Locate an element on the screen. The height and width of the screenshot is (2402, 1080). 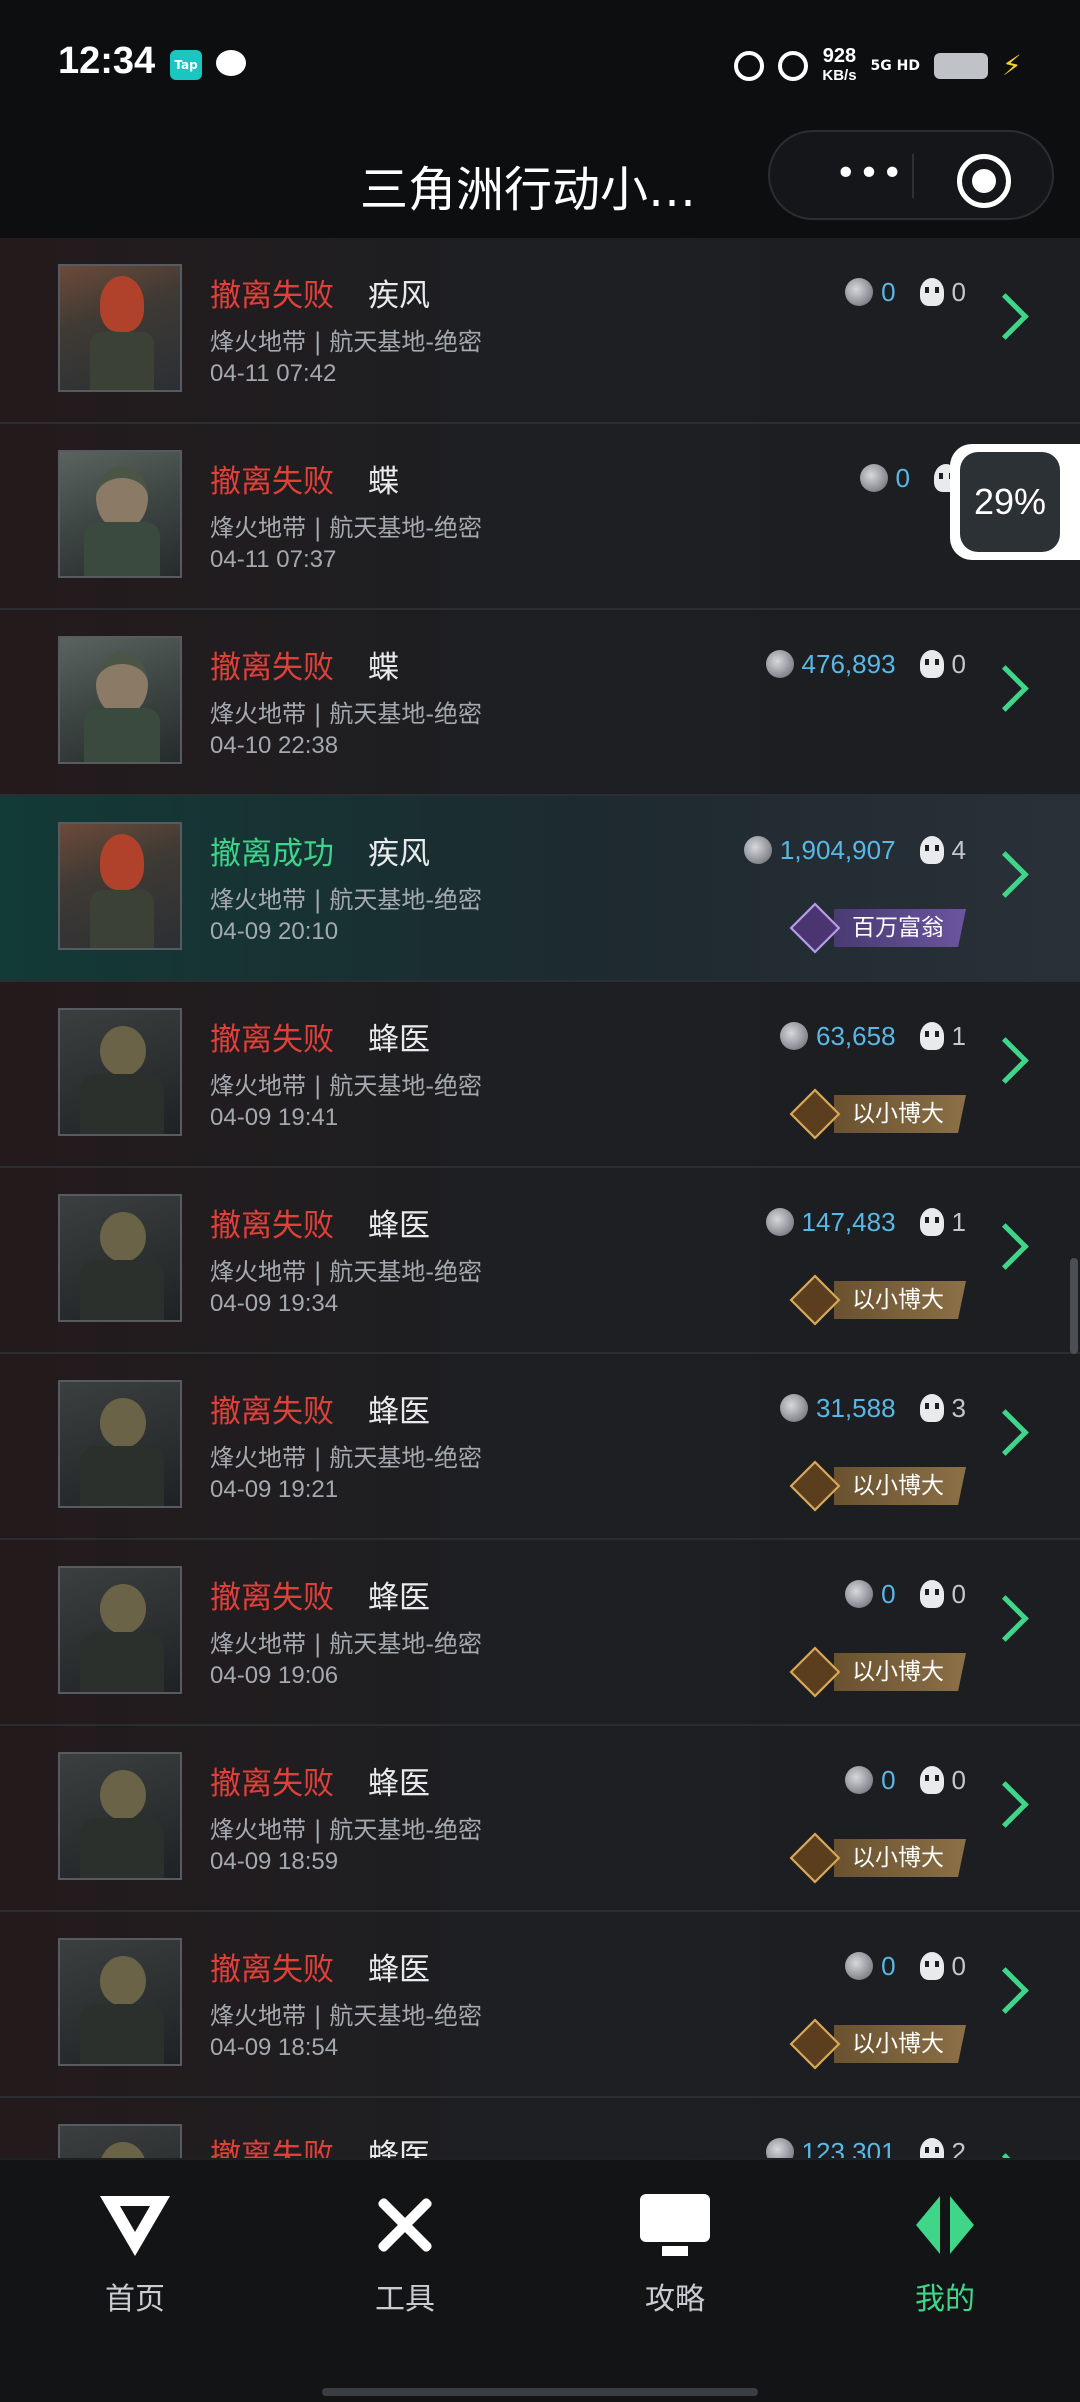
nav-tab-1: 首页 is located at coordinates (135, 2254).